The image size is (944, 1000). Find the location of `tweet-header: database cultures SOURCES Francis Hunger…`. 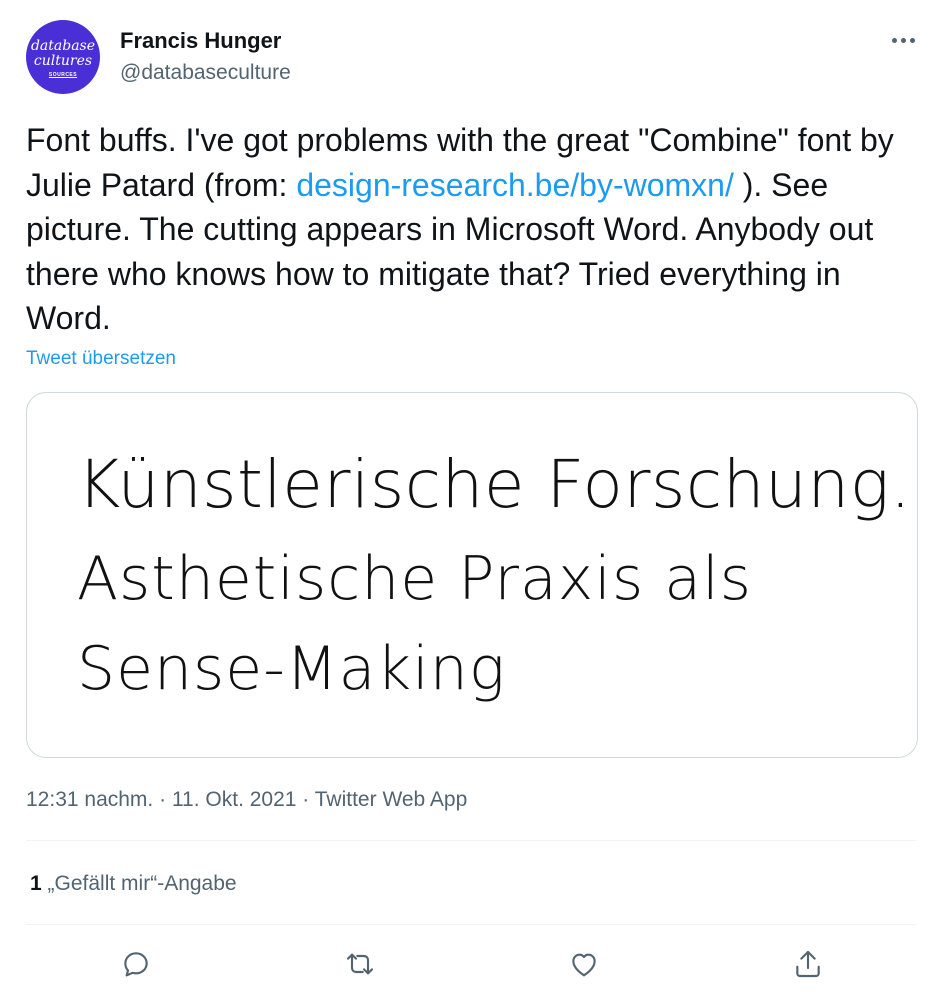

tweet-header: database cultures SOURCES Francis Hunger… is located at coordinates (476, 60).